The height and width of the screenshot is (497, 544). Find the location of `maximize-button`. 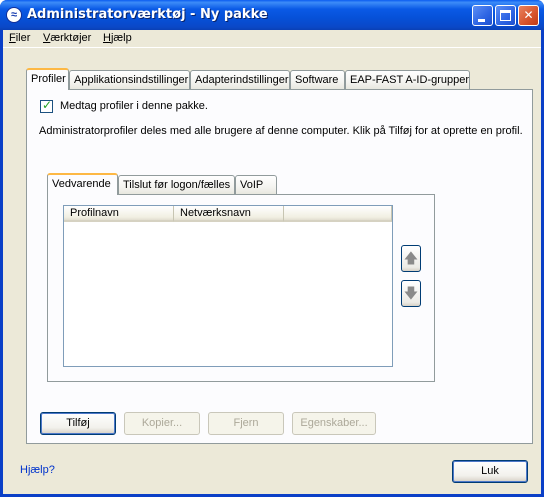

maximize-button is located at coordinates (505, 15).